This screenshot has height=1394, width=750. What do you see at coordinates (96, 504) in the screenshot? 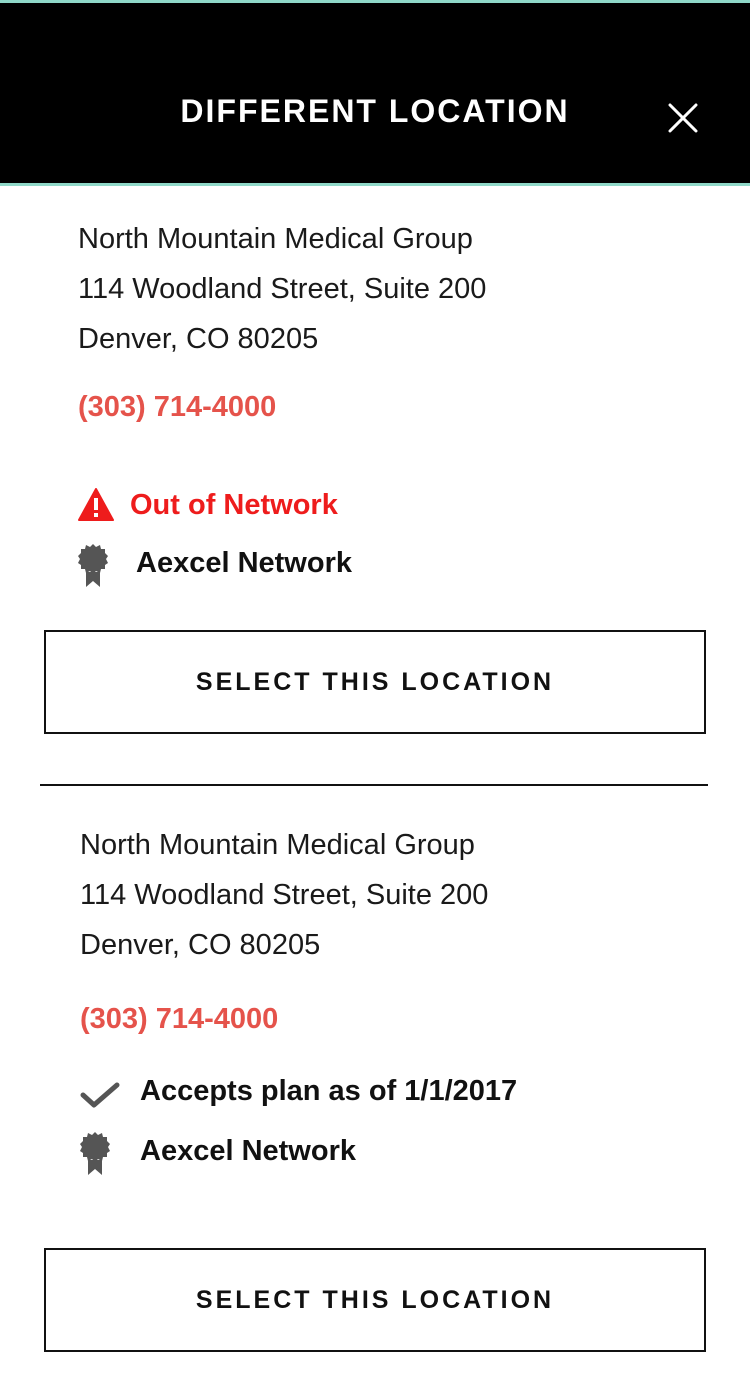
I see `warning-icon` at bounding box center [96, 504].